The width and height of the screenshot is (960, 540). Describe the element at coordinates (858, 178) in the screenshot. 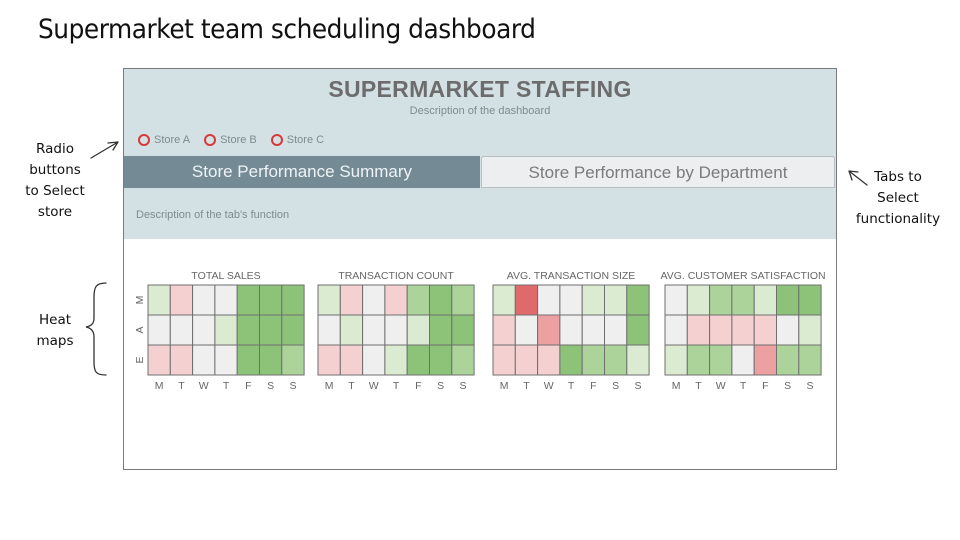

I see `arrow-to-tabs-icon` at that location.